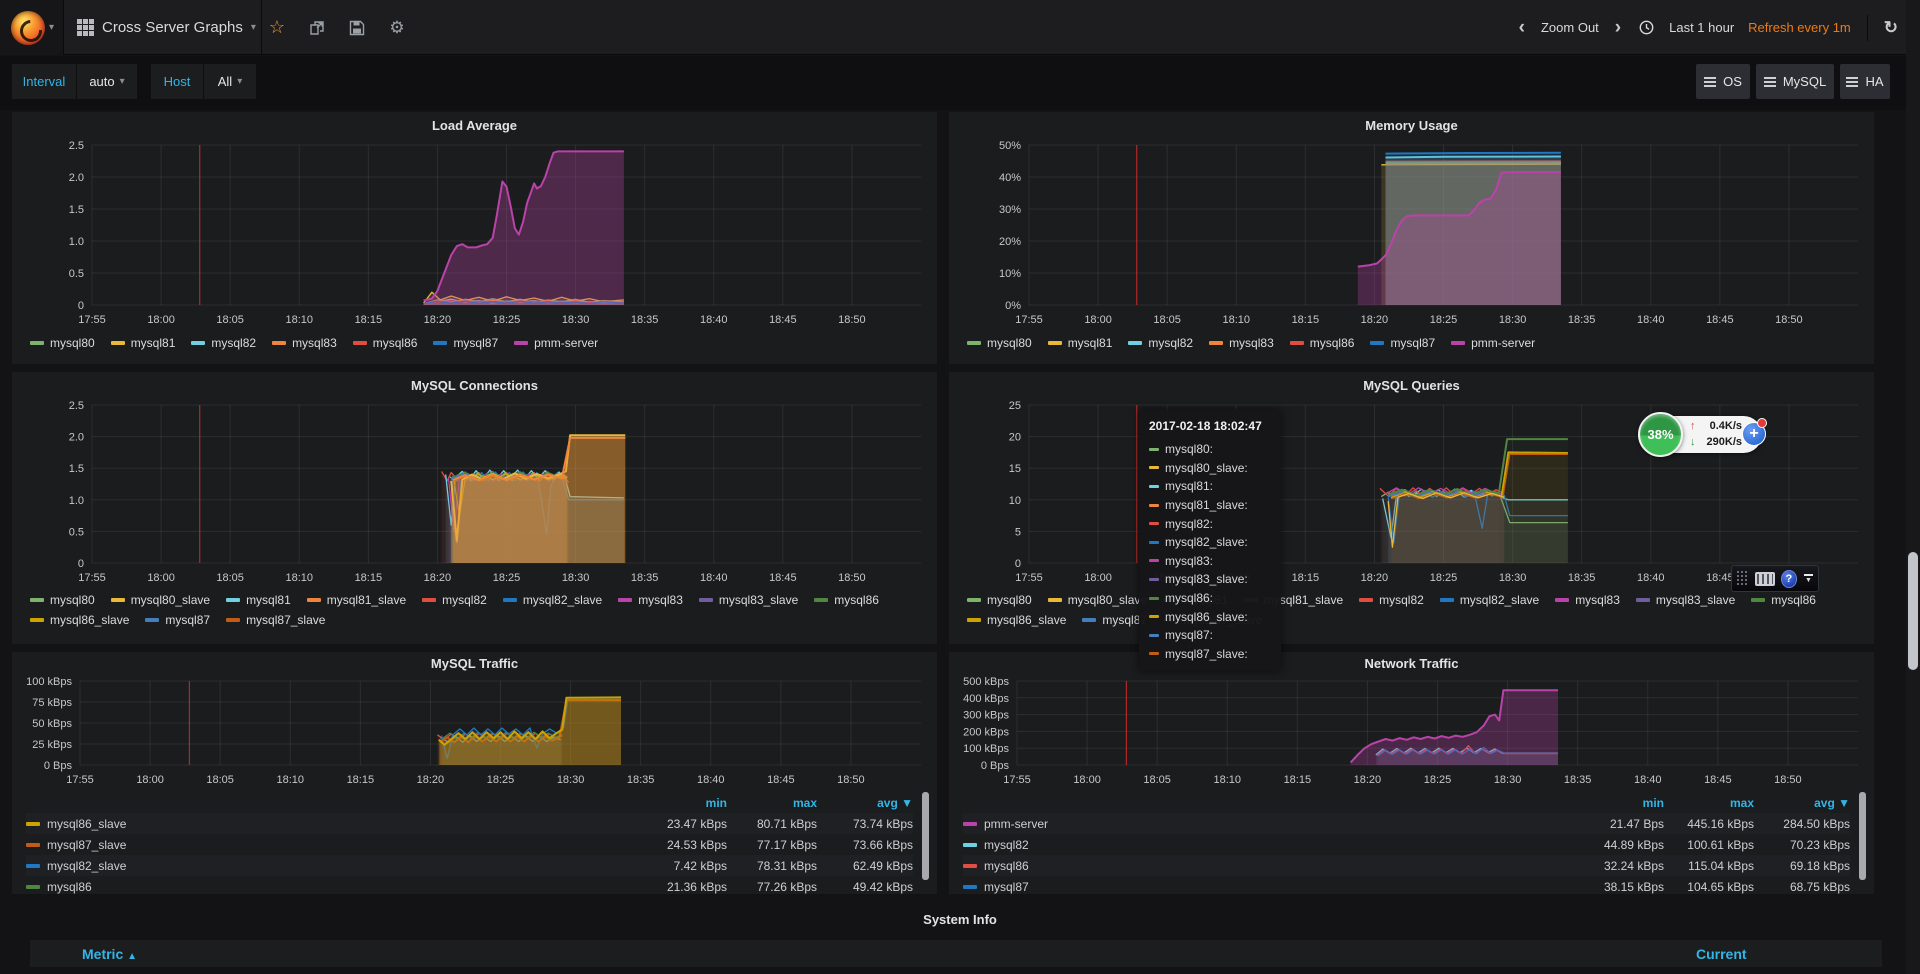 This screenshot has height=974, width=1920. What do you see at coordinates (1701, 27) in the screenshot?
I see `time-range-picker: Last 1 hour` at bounding box center [1701, 27].